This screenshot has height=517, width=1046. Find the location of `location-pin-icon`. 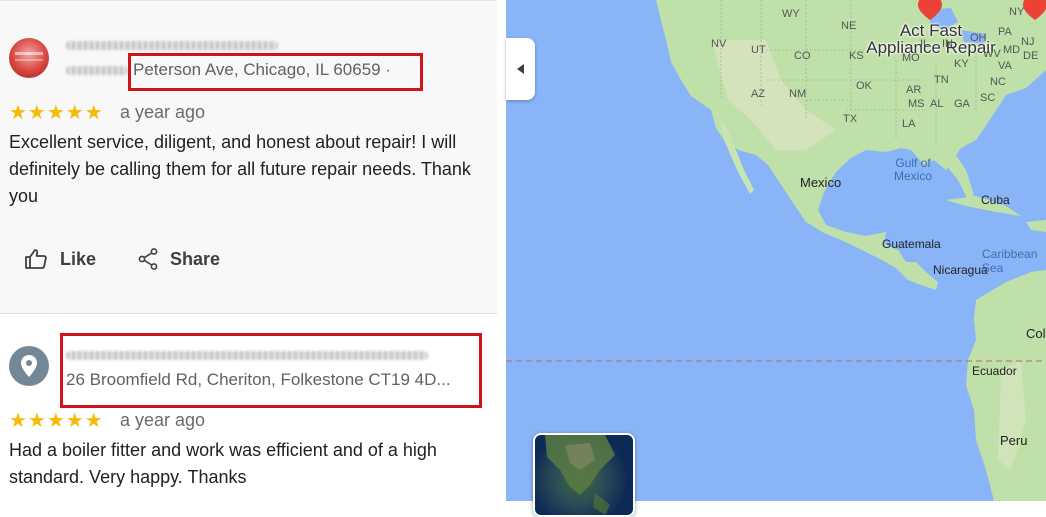

location-pin-icon is located at coordinates (29, 366).